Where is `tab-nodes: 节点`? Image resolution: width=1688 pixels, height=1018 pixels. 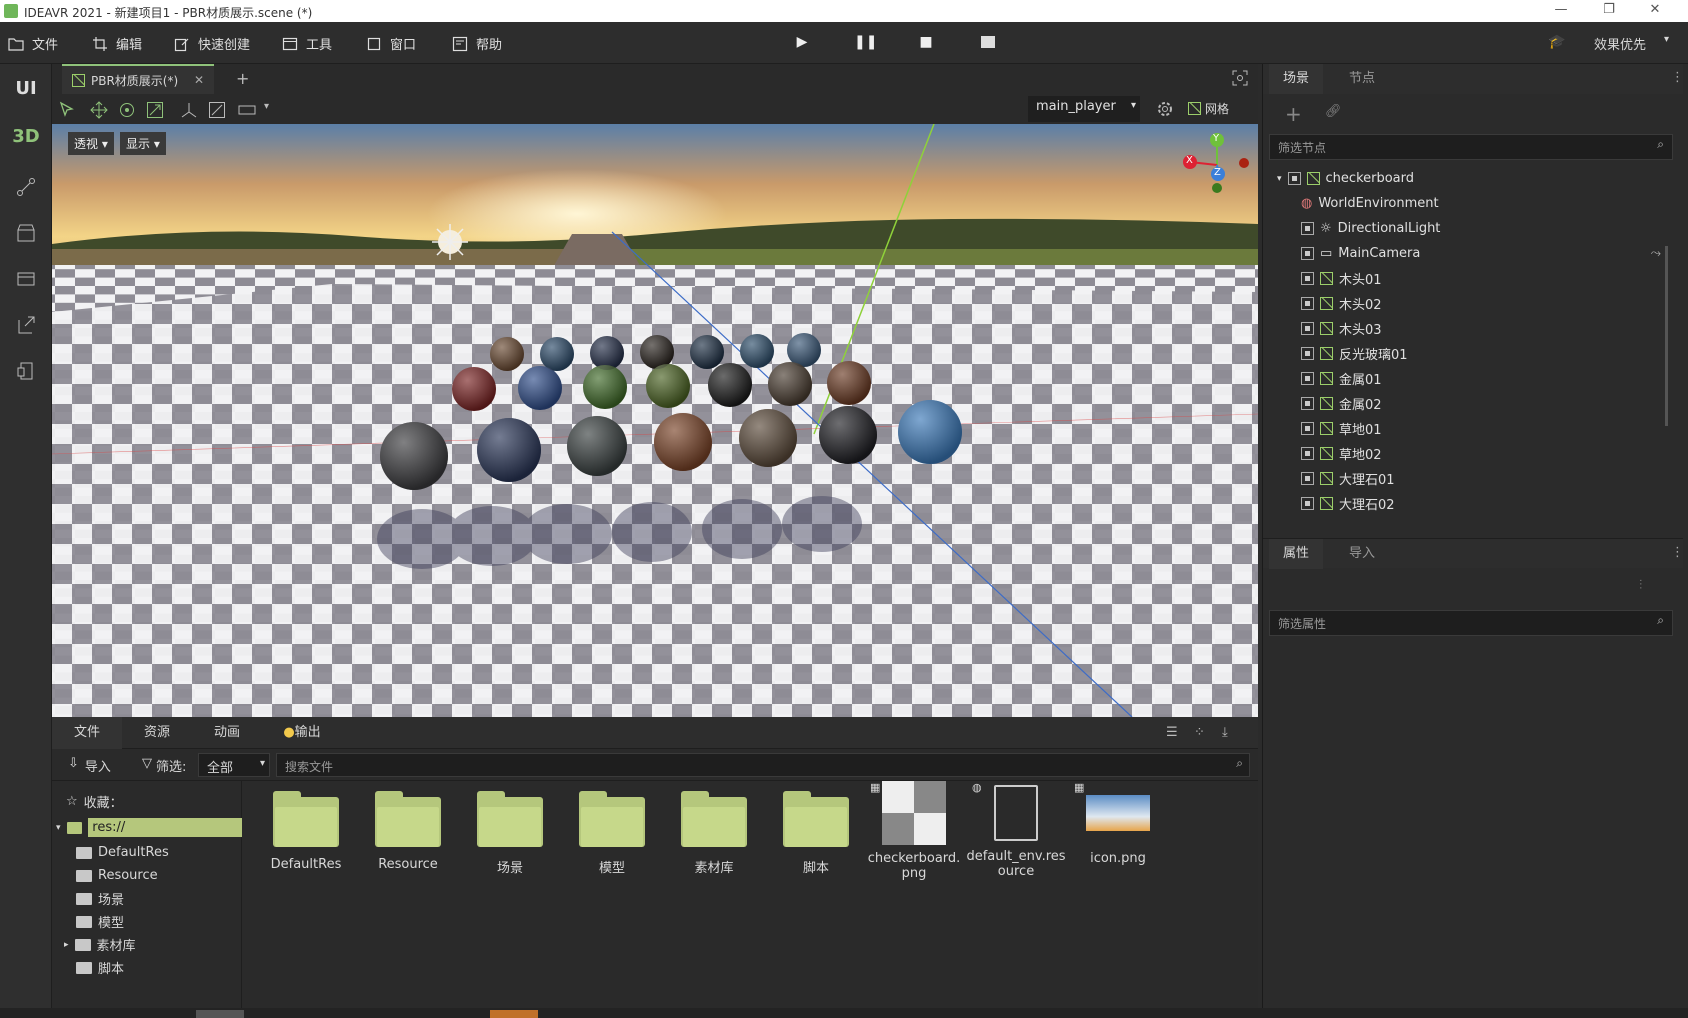
tab-nodes: 节点 is located at coordinates (1362, 79).